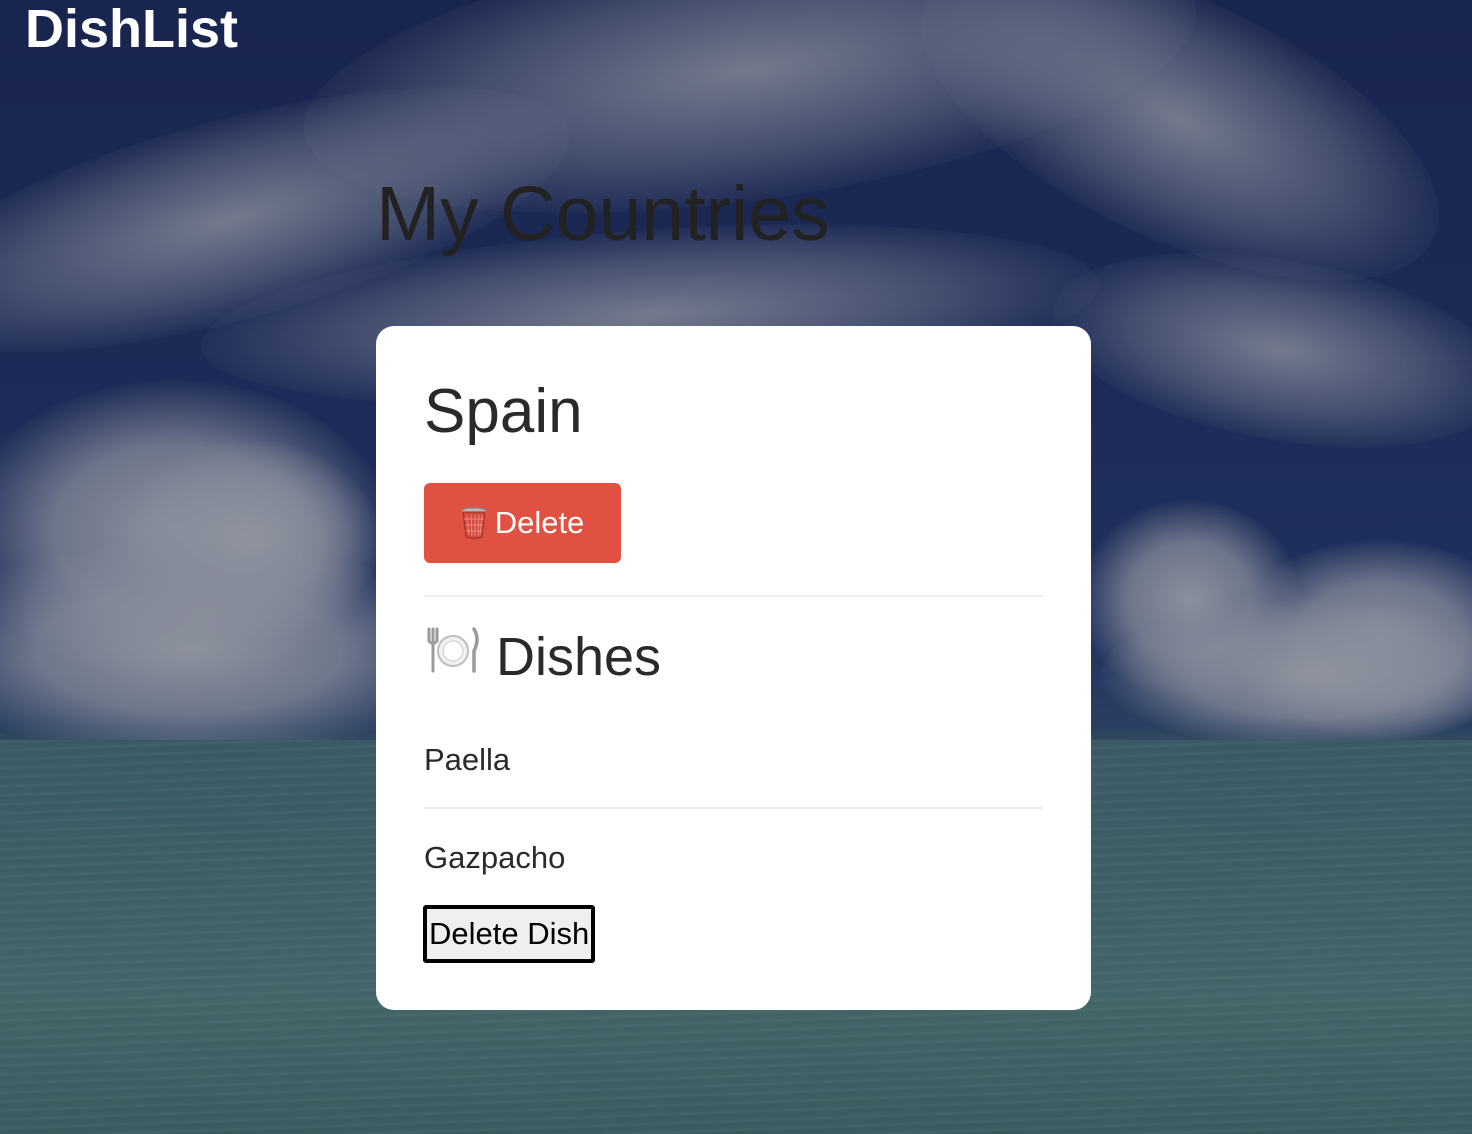 This screenshot has height=1134, width=1472. Describe the element at coordinates (509, 934) in the screenshot. I see `delete-dish-button: Delete Dish` at that location.